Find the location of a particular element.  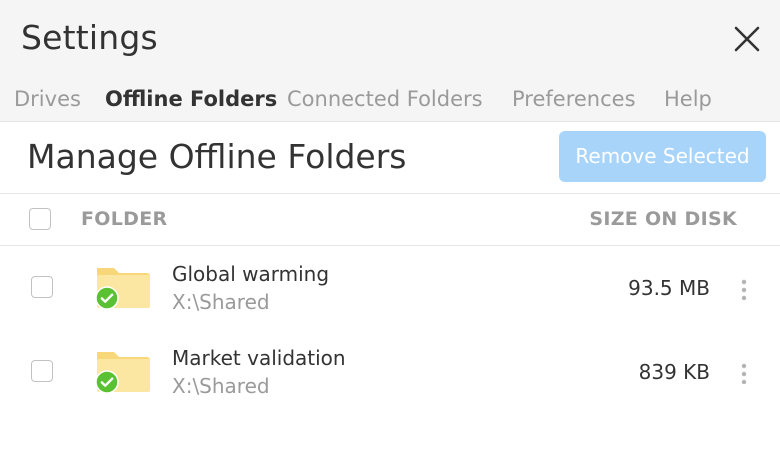

window-title: Settings is located at coordinates (89, 37).